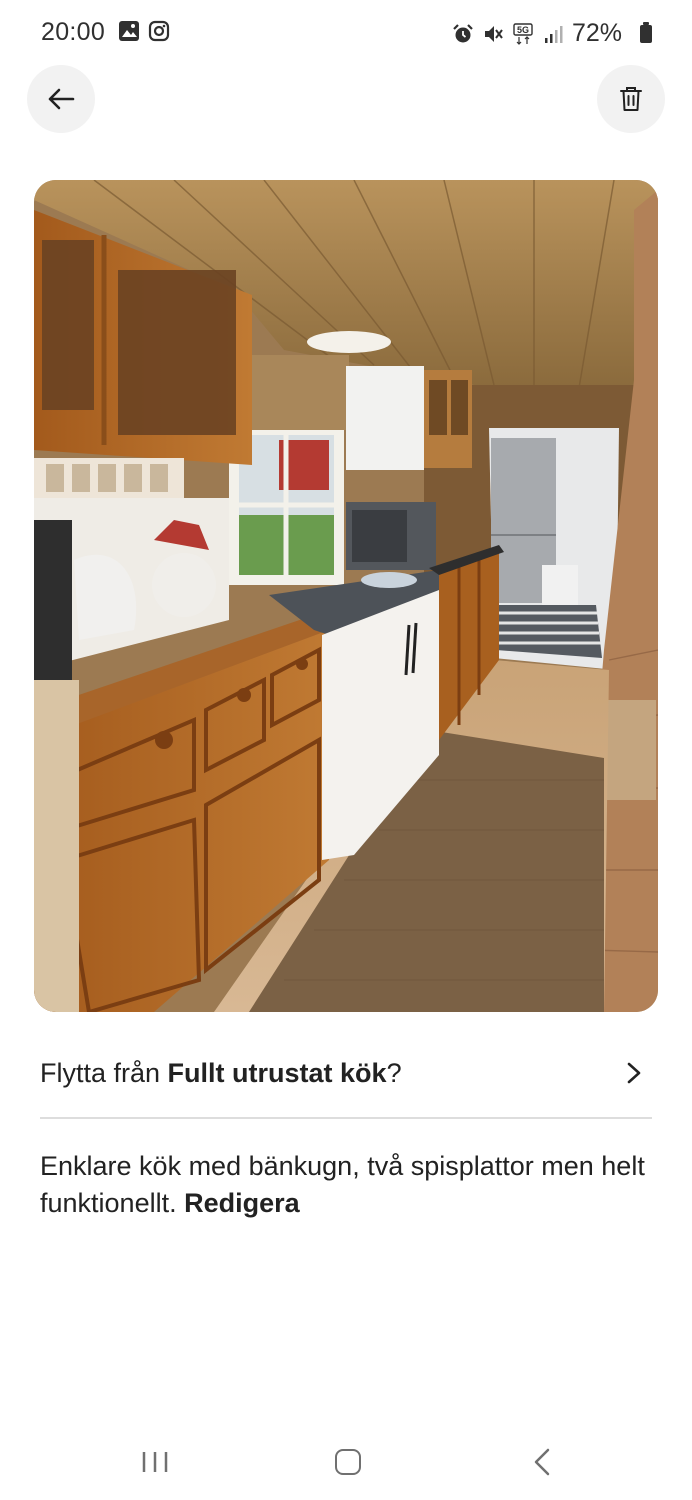 This screenshot has height=1500, width=692. Describe the element at coordinates (159, 31) in the screenshot. I see `instagram-icon` at that location.